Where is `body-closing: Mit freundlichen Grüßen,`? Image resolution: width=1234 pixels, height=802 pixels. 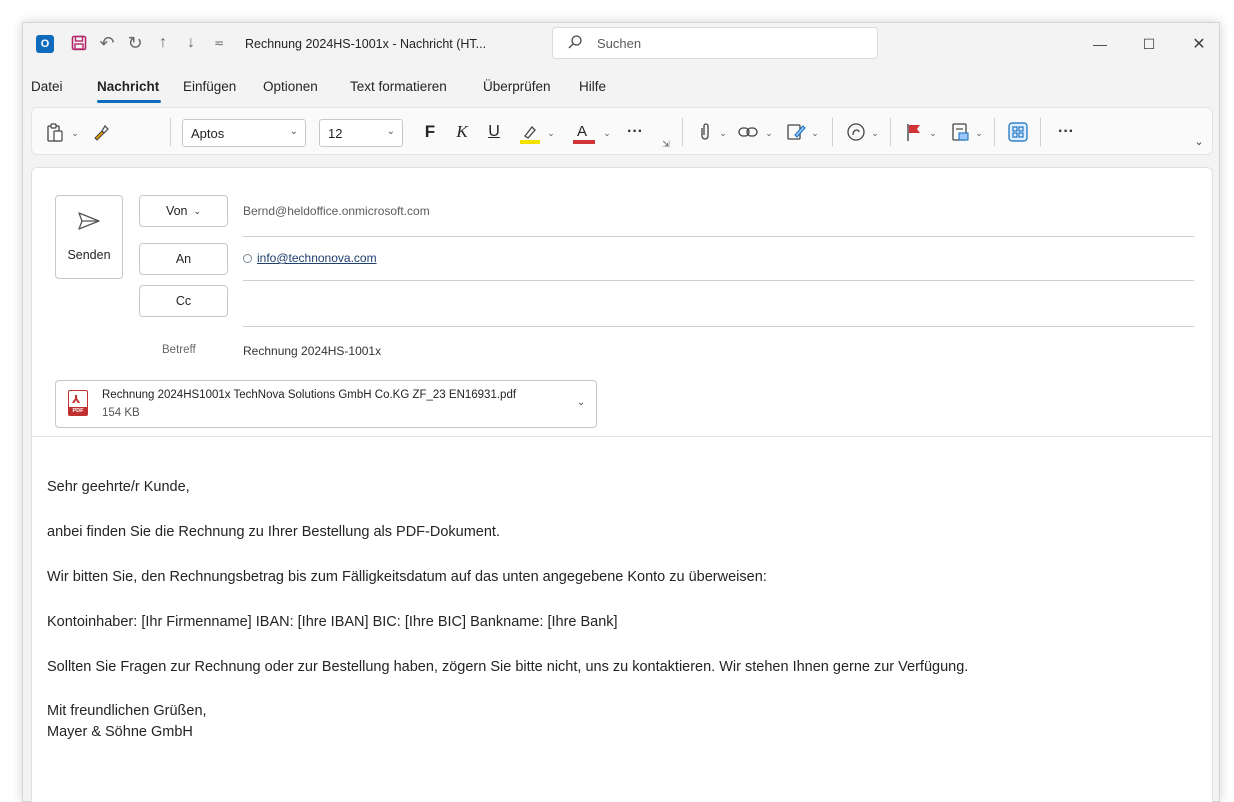
body-closing: Mit freundlichen Grüßen, is located at coordinates (127, 711).